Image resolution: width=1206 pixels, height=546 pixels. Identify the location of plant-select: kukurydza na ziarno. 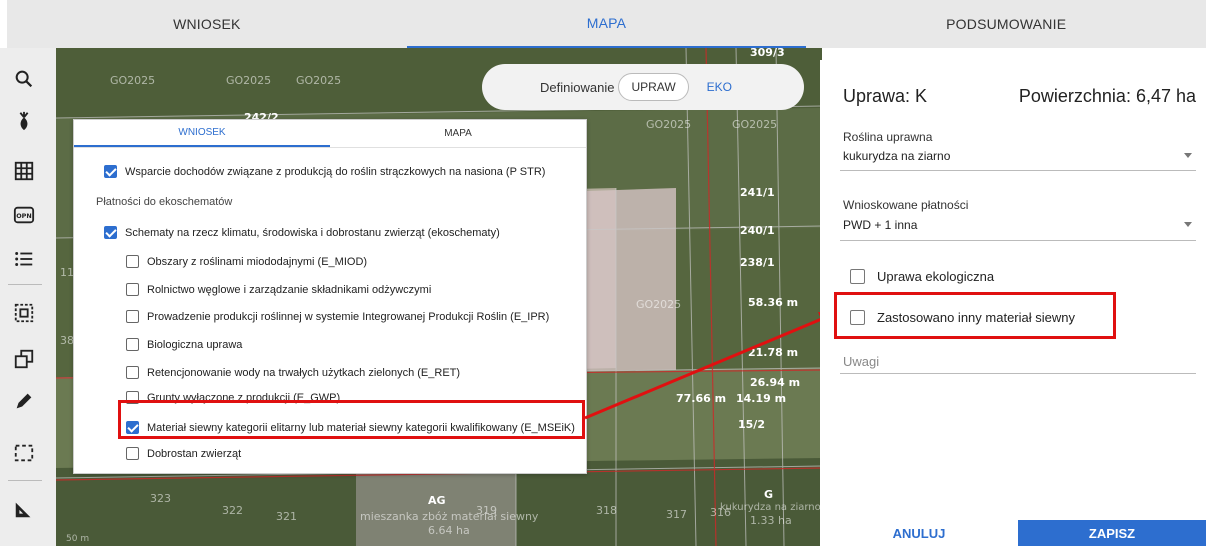
(896, 156).